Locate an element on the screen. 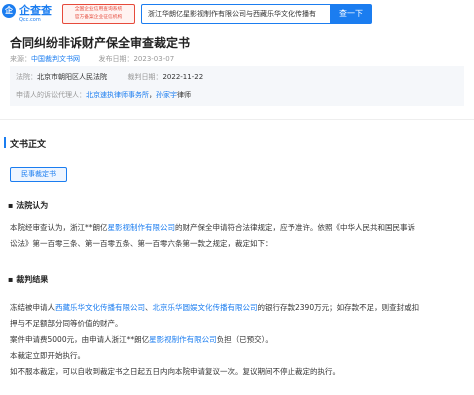 Image resolution: width=474 pixels, height=395 pixels. document-meta: 来源：中国裁判文书网 发布日期：2023-03-07 is located at coordinates (92, 59).